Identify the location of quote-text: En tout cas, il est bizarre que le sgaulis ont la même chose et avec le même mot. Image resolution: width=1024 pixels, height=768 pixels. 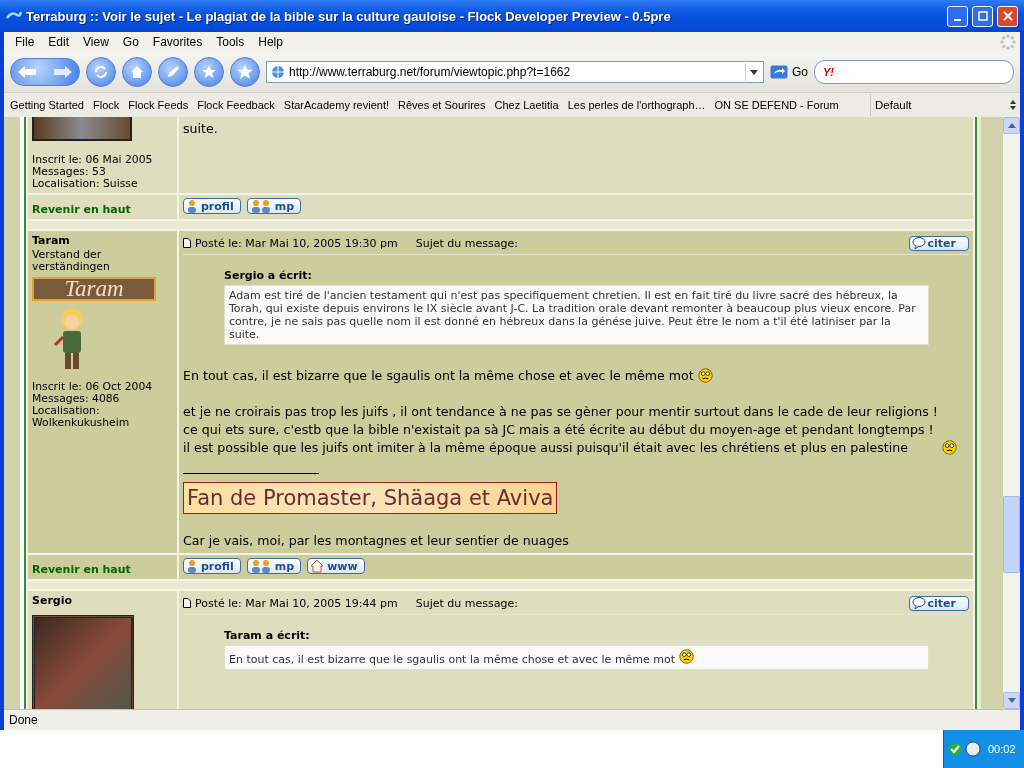
(452, 659).